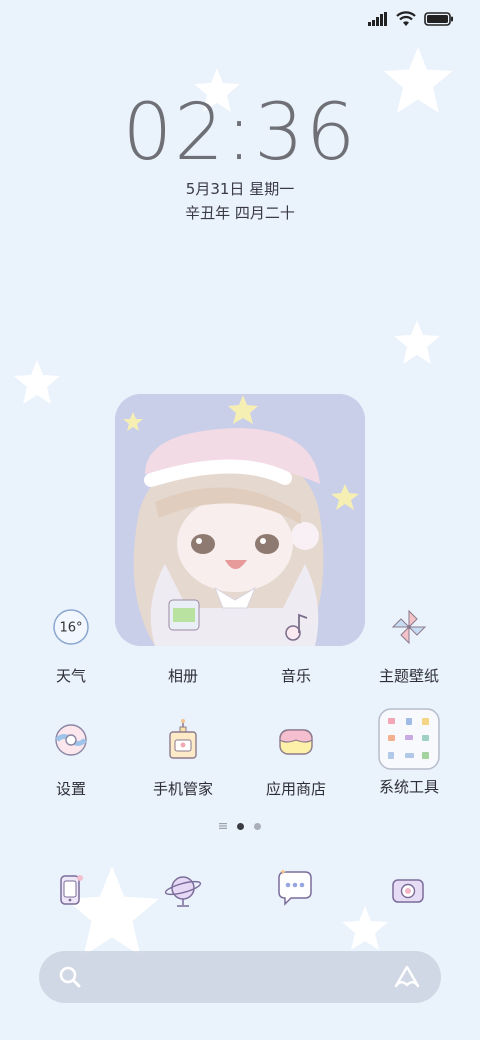 Image resolution: width=480 pixels, height=1040 pixels. Describe the element at coordinates (295, 676) in the screenshot. I see `app-music-label: 音乐` at that location.